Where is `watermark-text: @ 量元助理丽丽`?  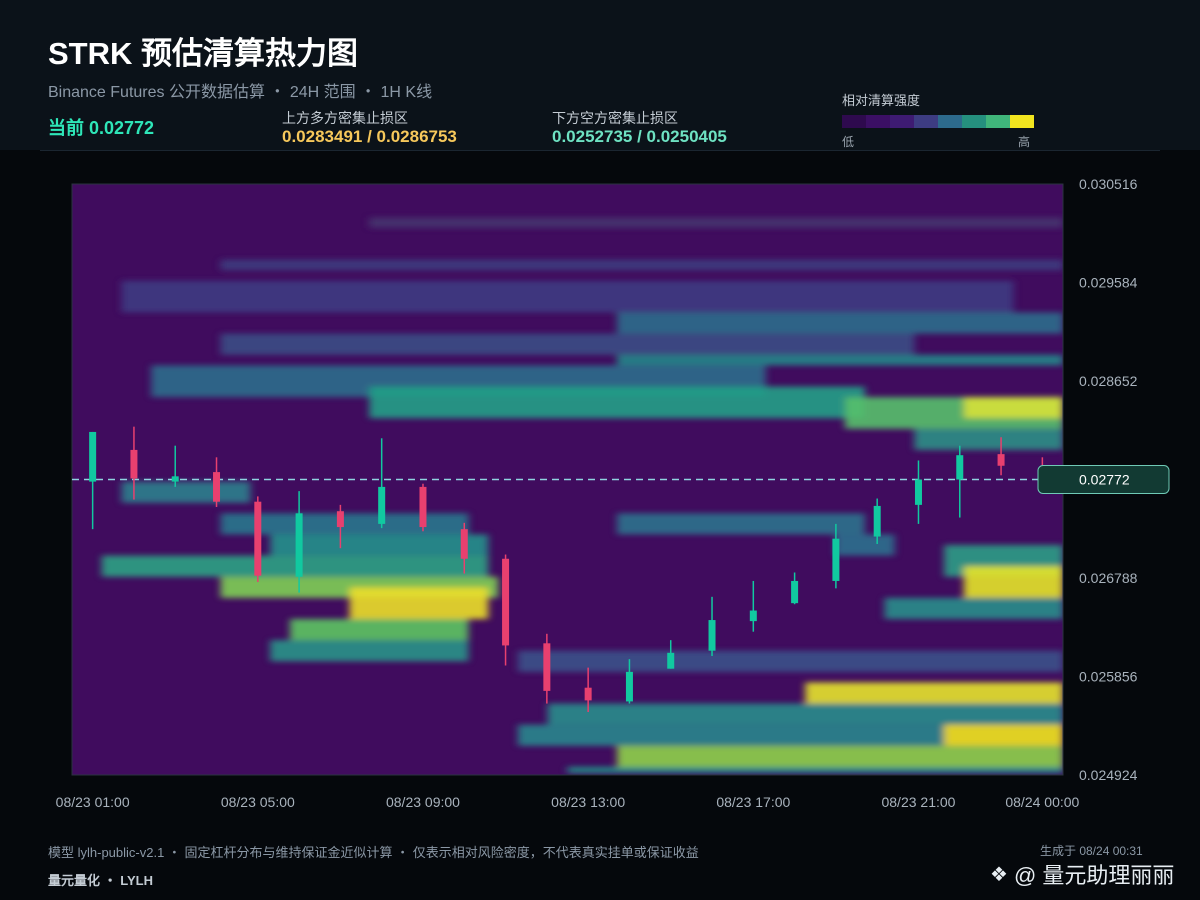 watermark-text: @ 量元助理丽丽 is located at coordinates (1094, 875).